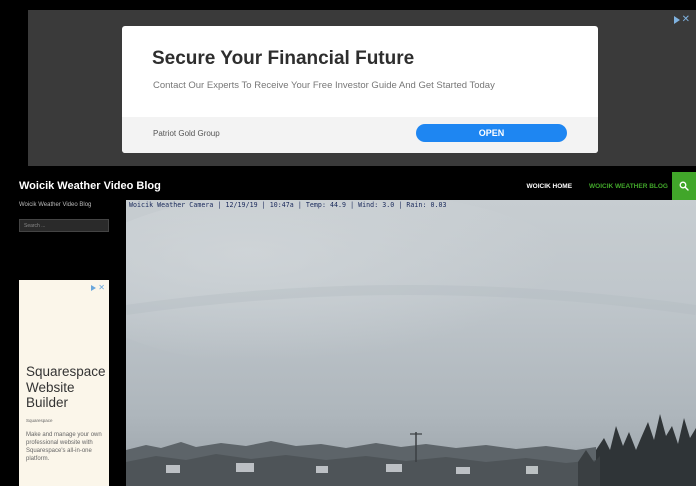 Image resolution: width=696 pixels, height=486 pixels. Describe the element at coordinates (186, 133) in the screenshot. I see `ad-brand: Patriot Gold Group` at that location.